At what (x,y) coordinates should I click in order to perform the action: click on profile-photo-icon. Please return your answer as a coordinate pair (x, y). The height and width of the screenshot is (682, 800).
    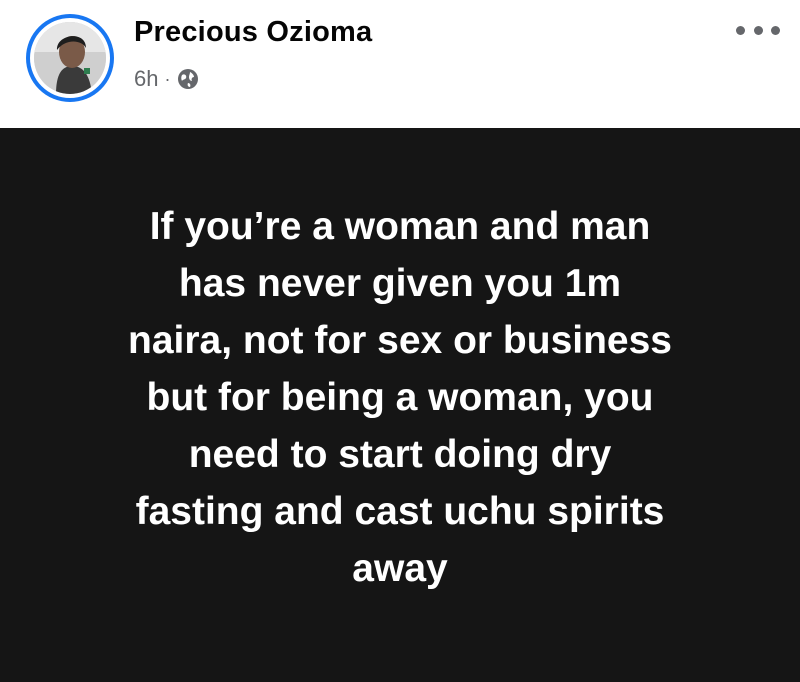
    Looking at the image, I should click on (70, 58).